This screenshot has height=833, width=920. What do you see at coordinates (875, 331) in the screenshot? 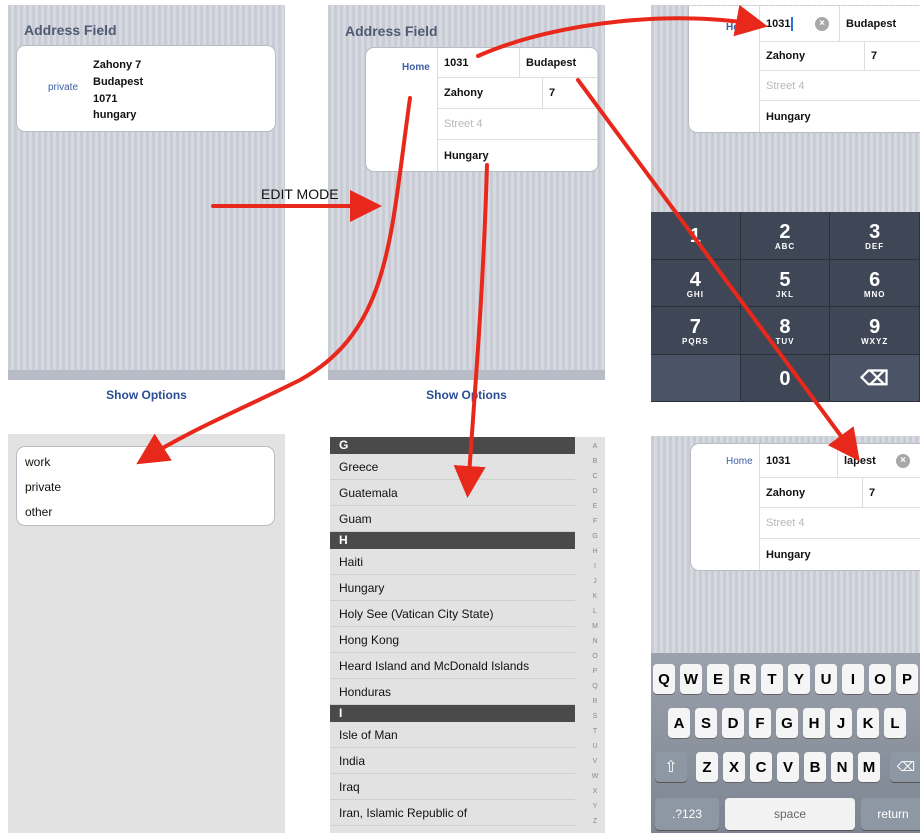
I see `keypad-key: 9 WXYZ` at bounding box center [875, 331].